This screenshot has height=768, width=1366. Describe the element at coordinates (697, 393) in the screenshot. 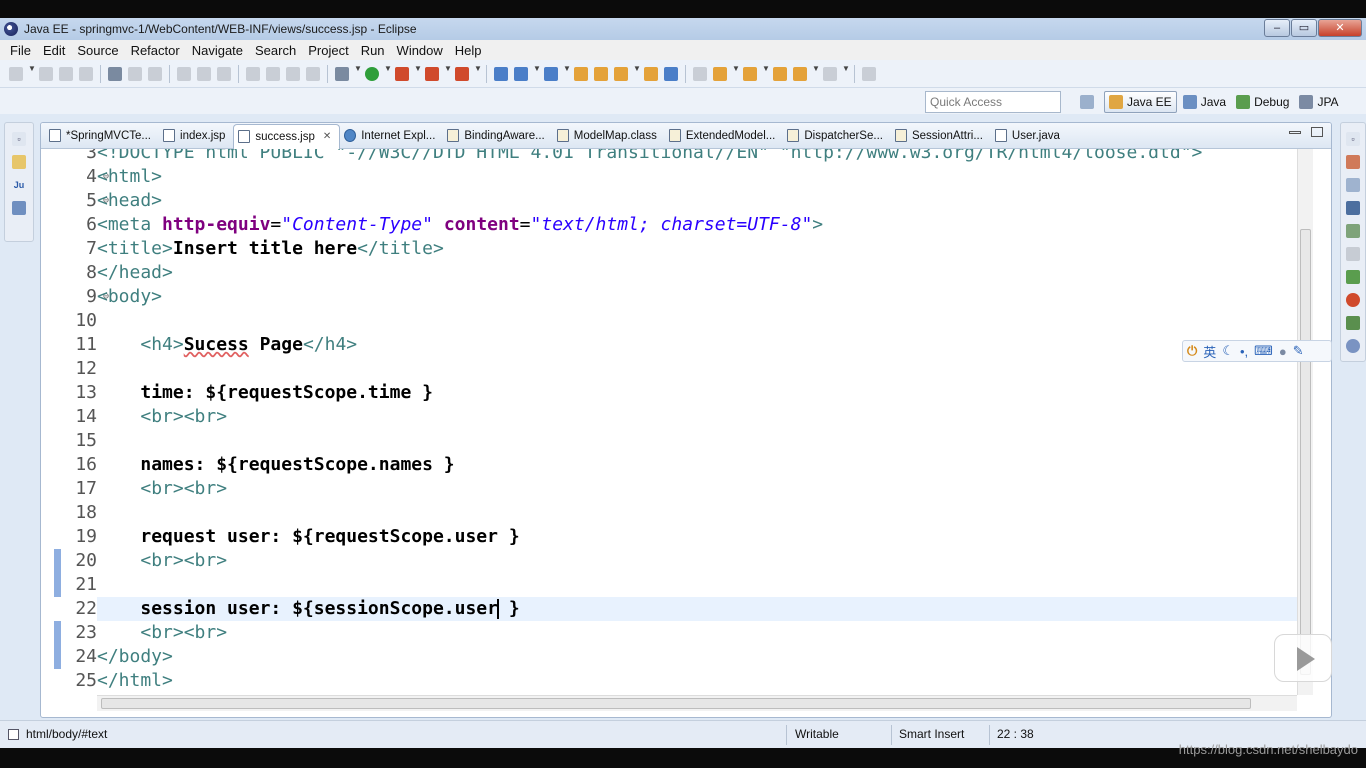

I see `code-line: time: ${requestScope.time }` at that location.